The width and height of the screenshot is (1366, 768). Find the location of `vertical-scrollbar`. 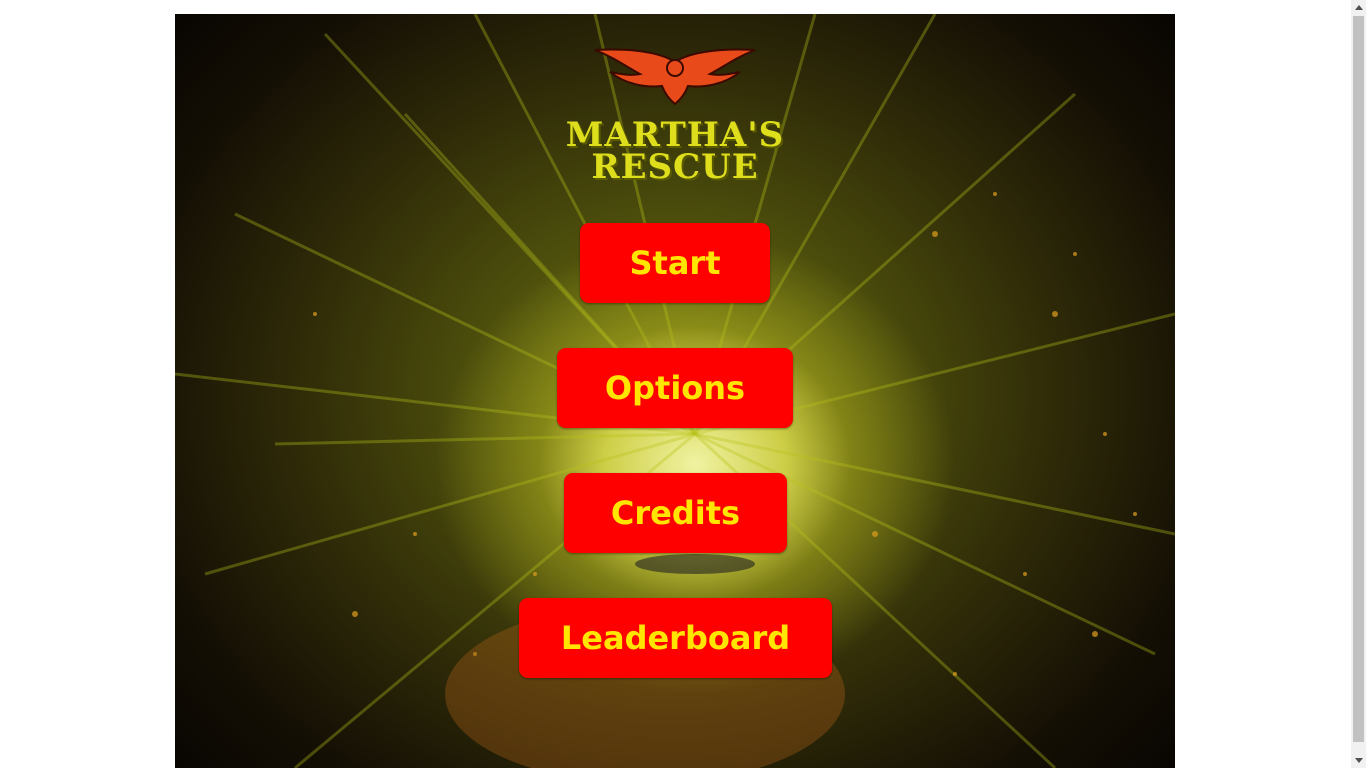

vertical-scrollbar is located at coordinates (1358, 384).